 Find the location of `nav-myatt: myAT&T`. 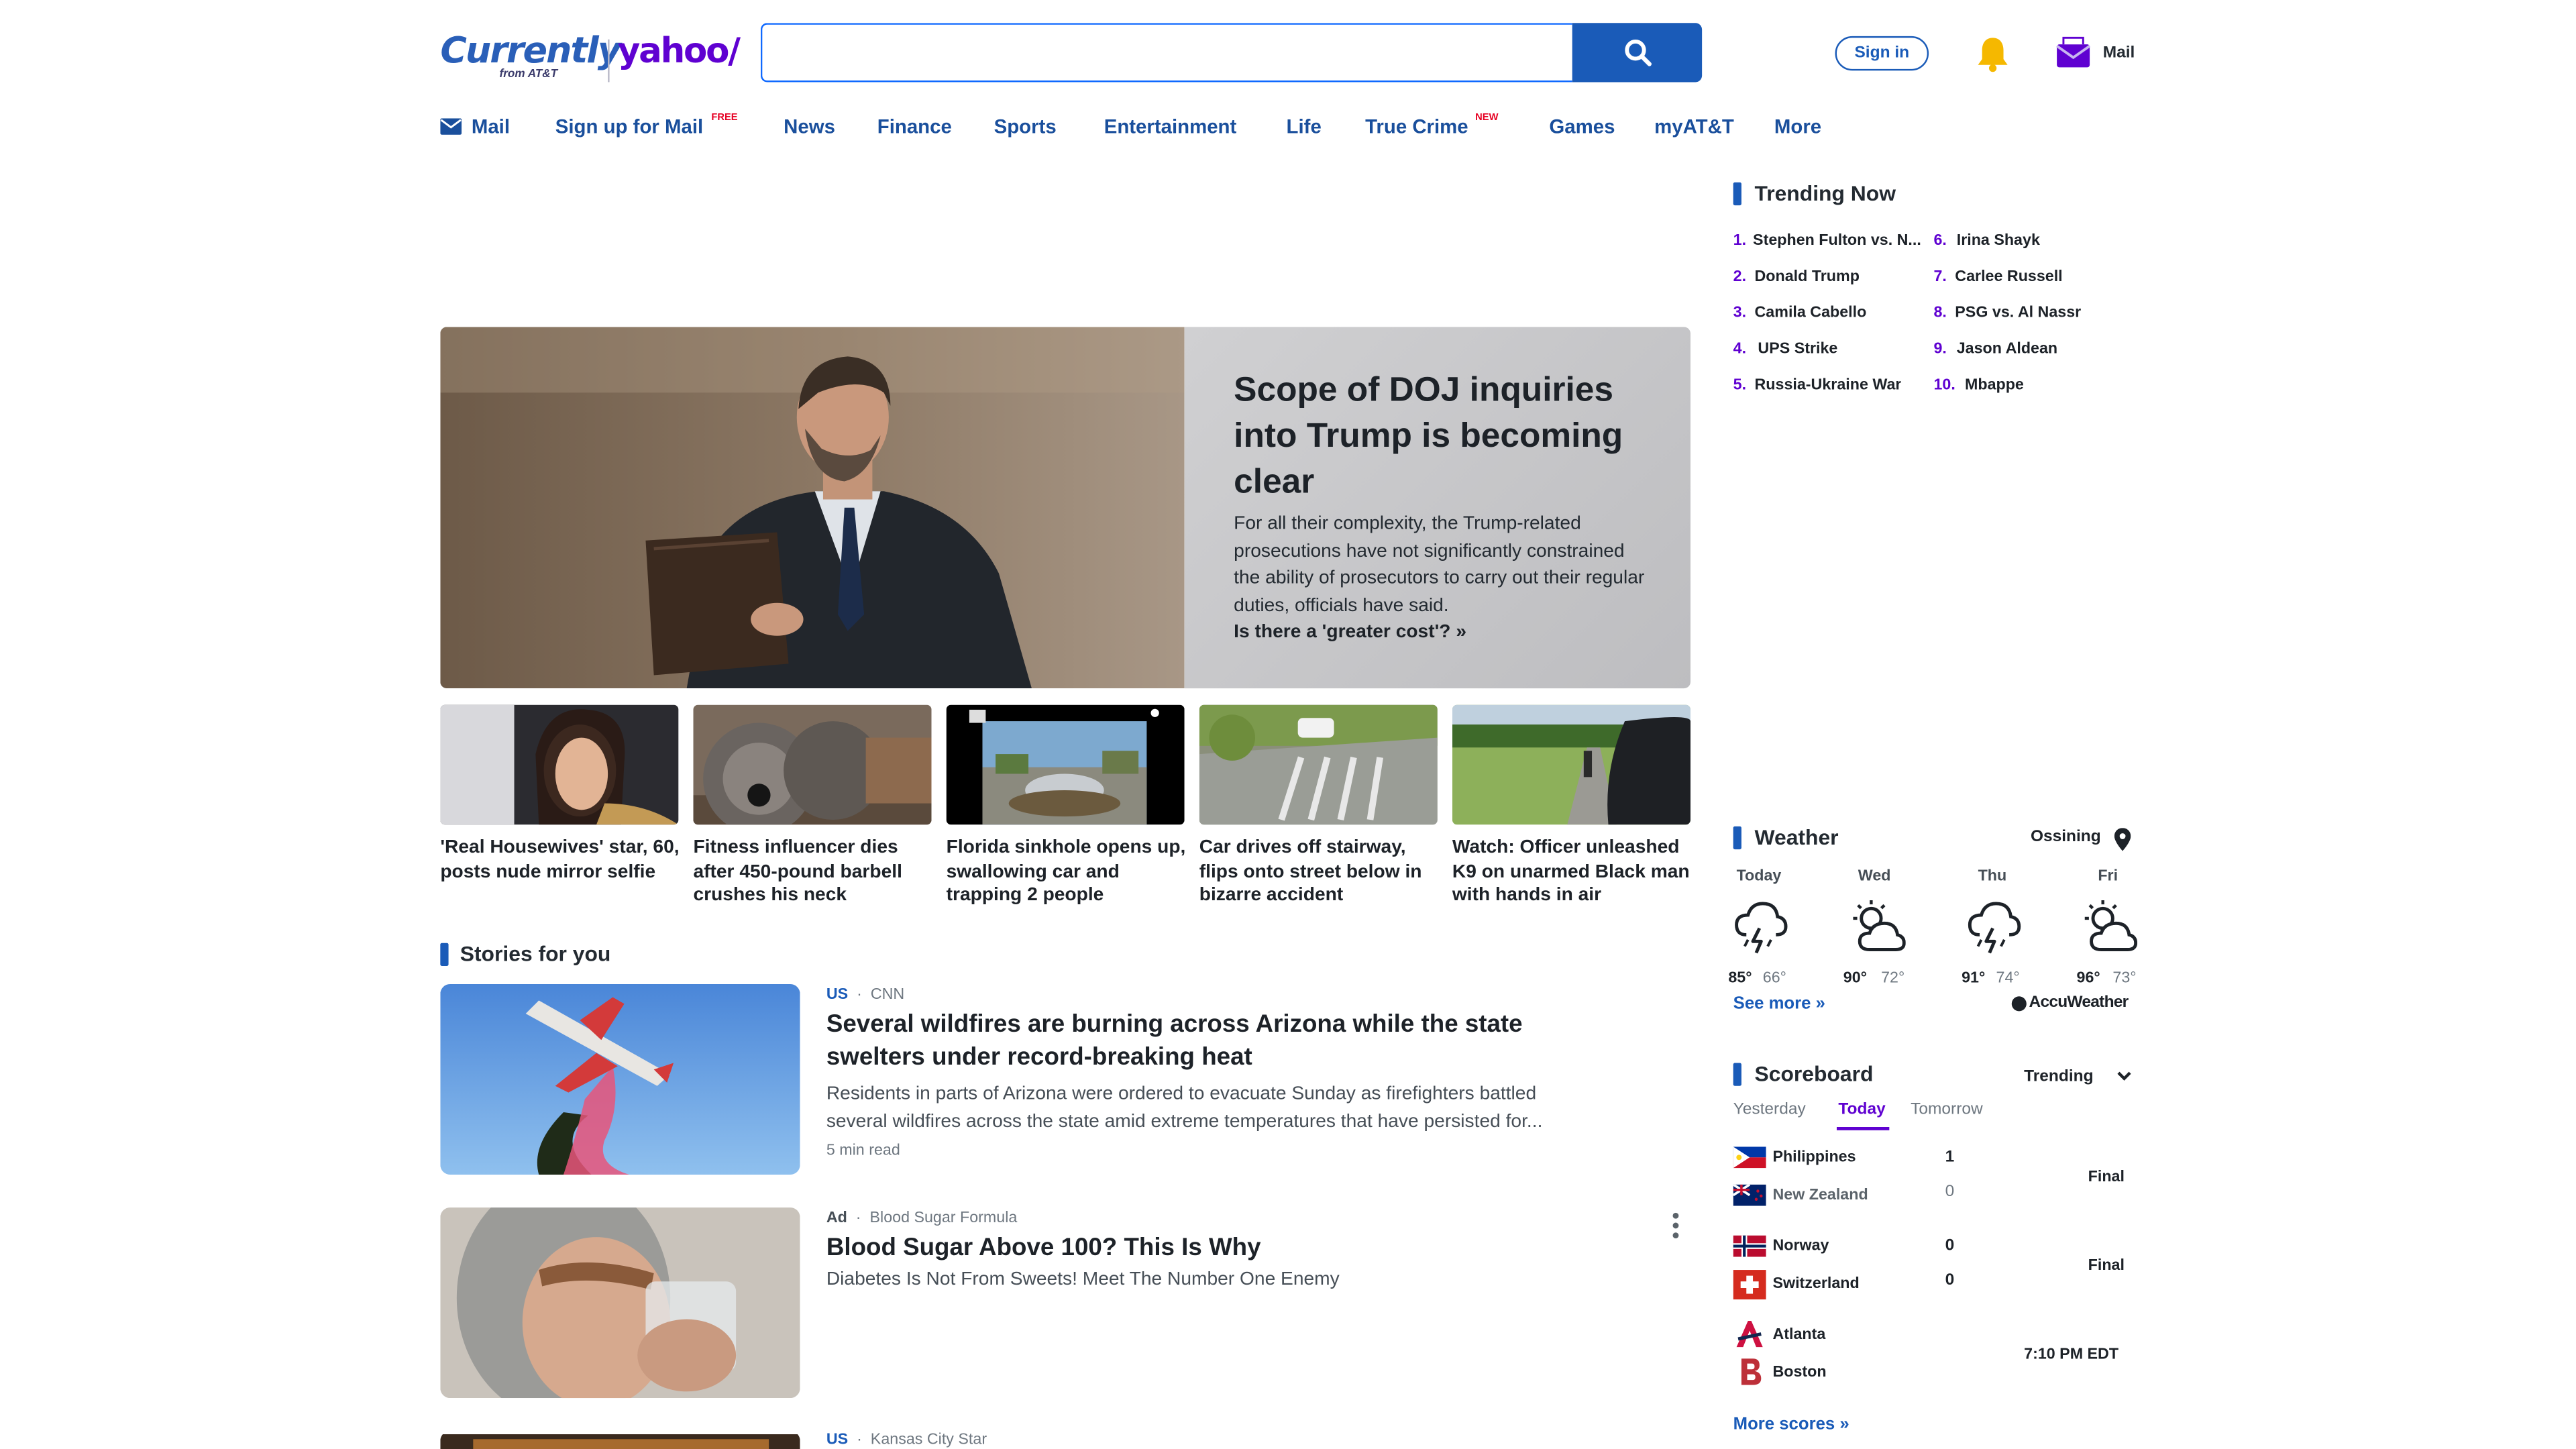

nav-myatt: myAT&T is located at coordinates (1694, 126).